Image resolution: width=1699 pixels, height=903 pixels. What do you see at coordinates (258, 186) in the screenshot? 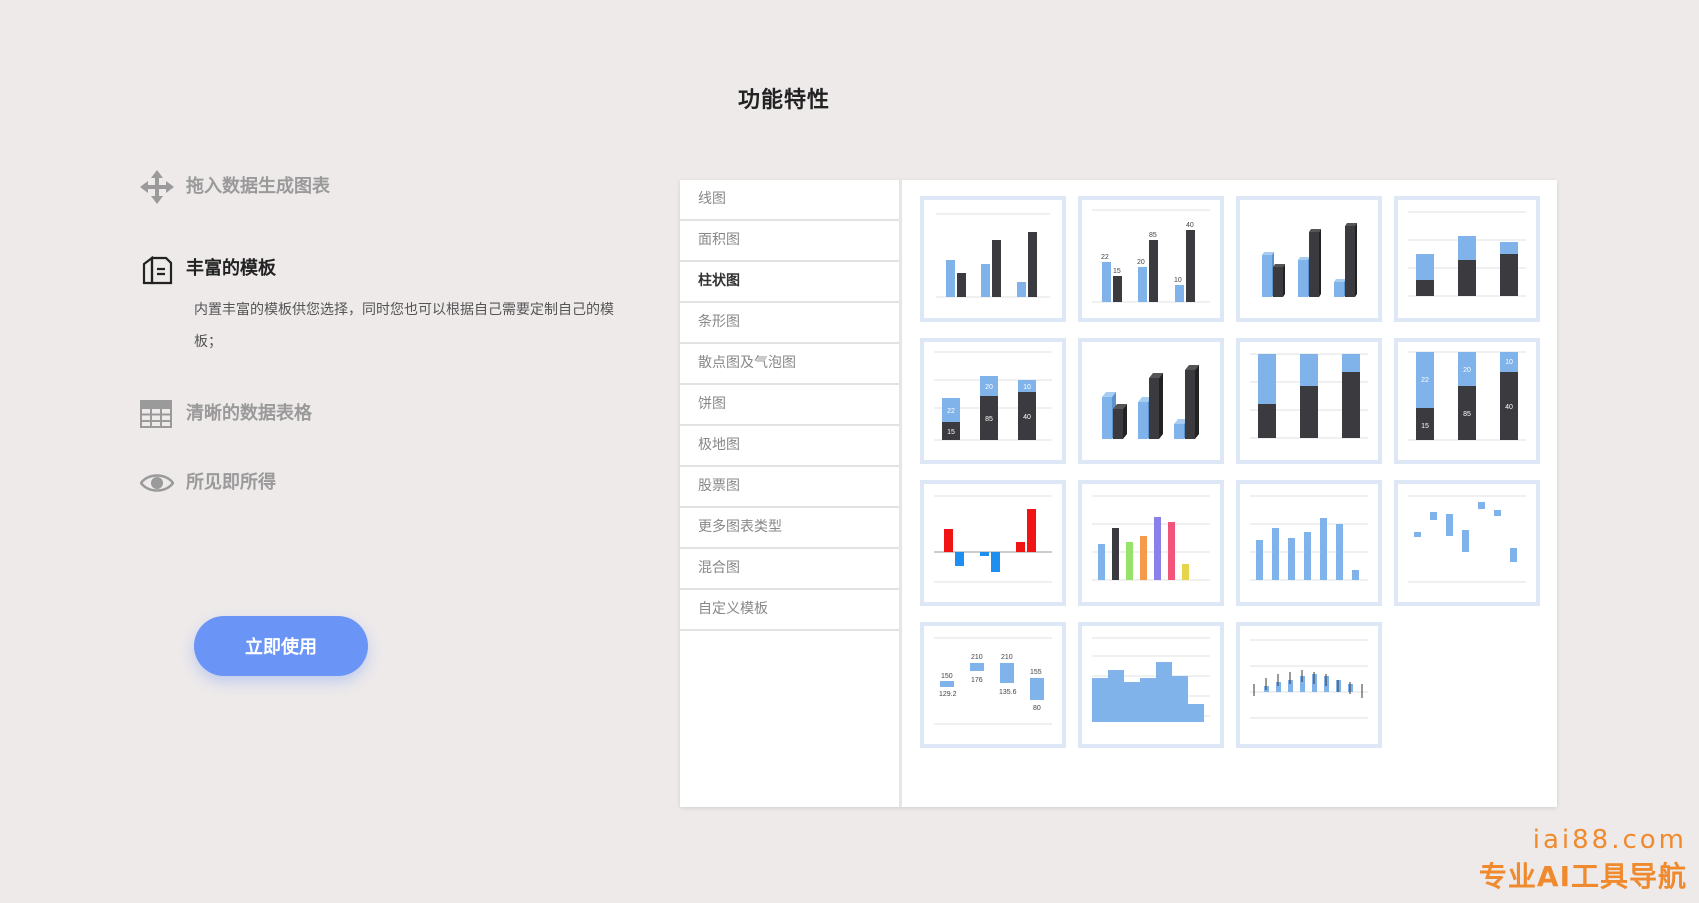
I see `feature-title: 拖入数据生成图表` at bounding box center [258, 186].